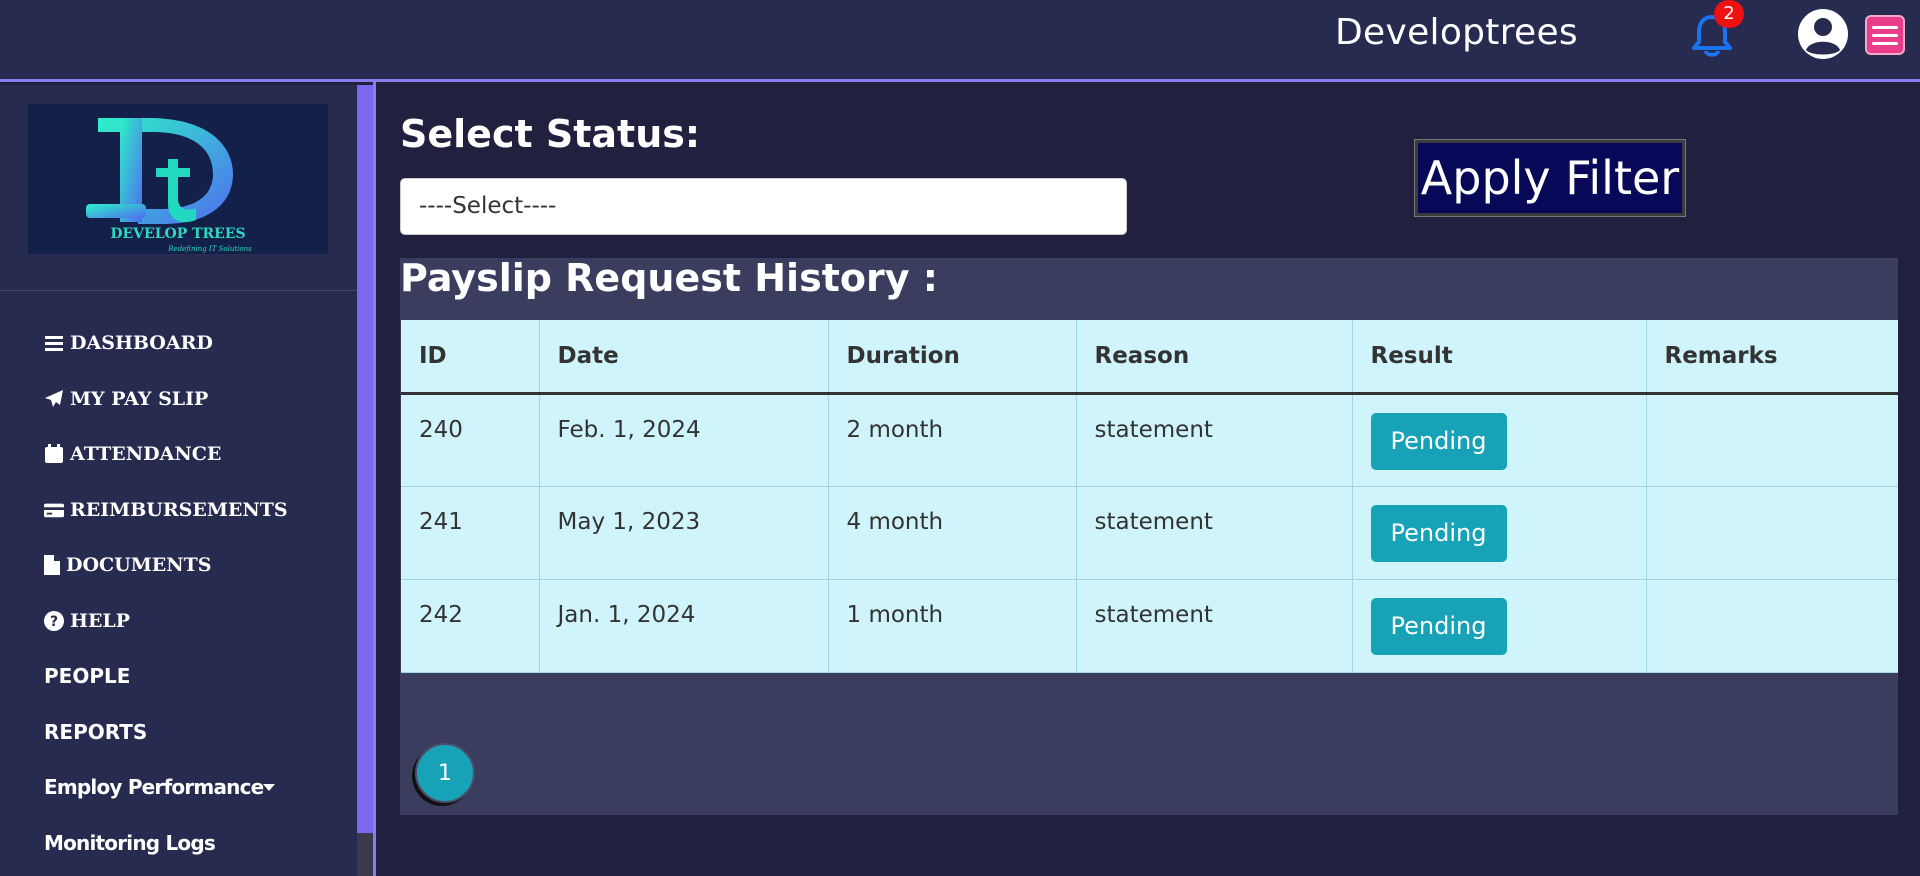  I want to click on sidebar-item-reports: REPORTS, so click(95, 732).